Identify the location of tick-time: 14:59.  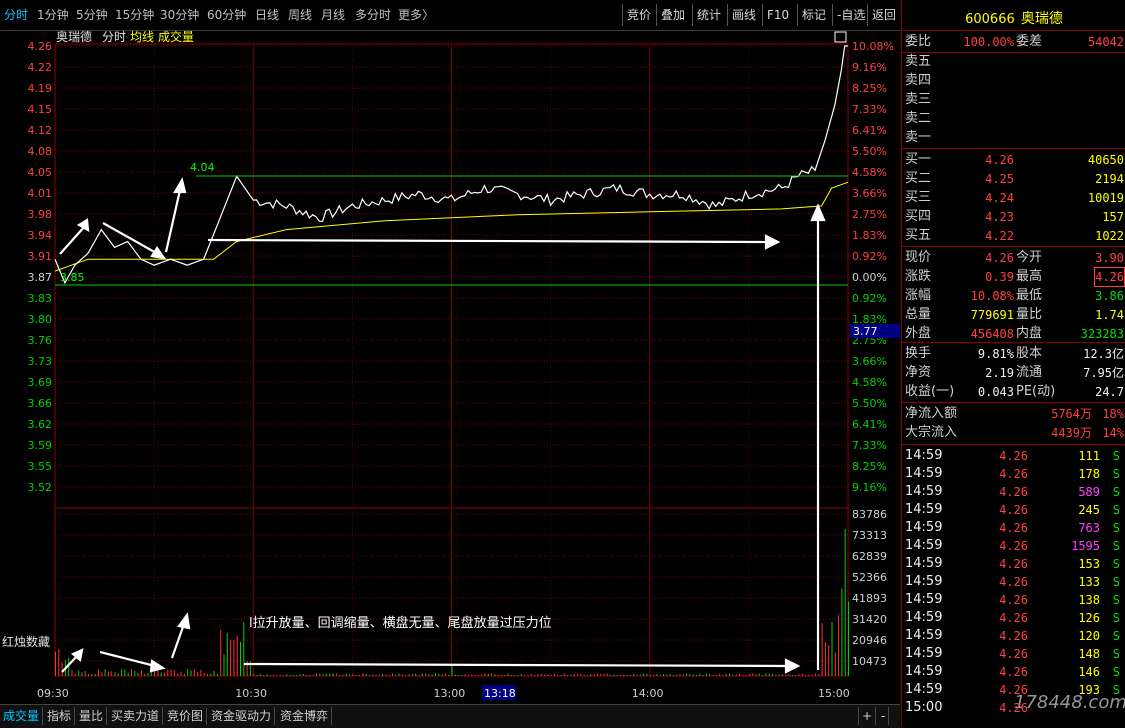
(924, 545).